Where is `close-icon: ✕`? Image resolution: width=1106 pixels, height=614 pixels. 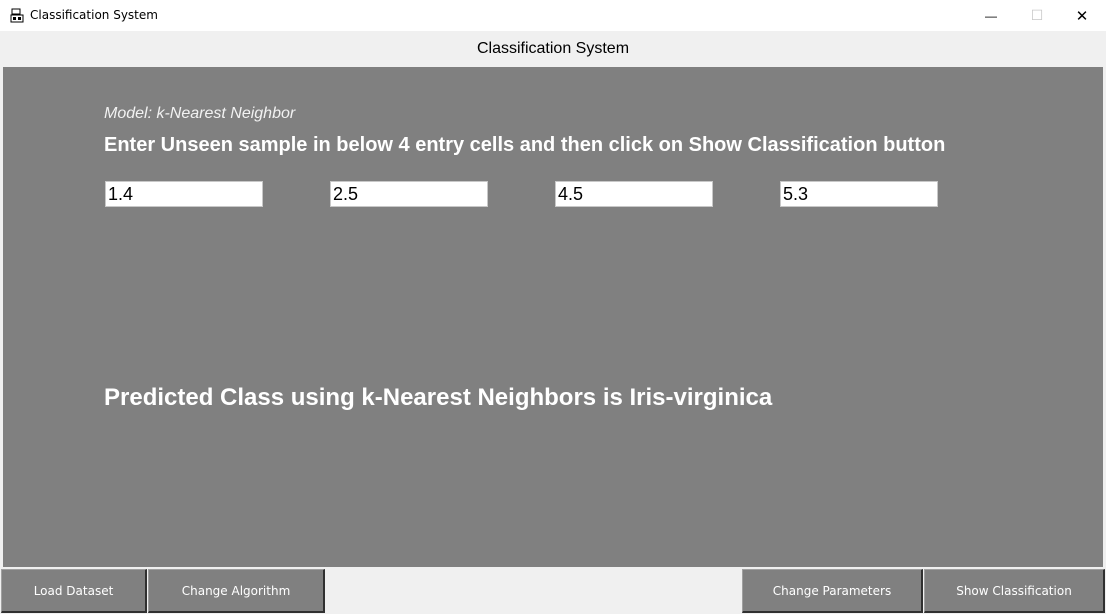 close-icon: ✕ is located at coordinates (1082, 16).